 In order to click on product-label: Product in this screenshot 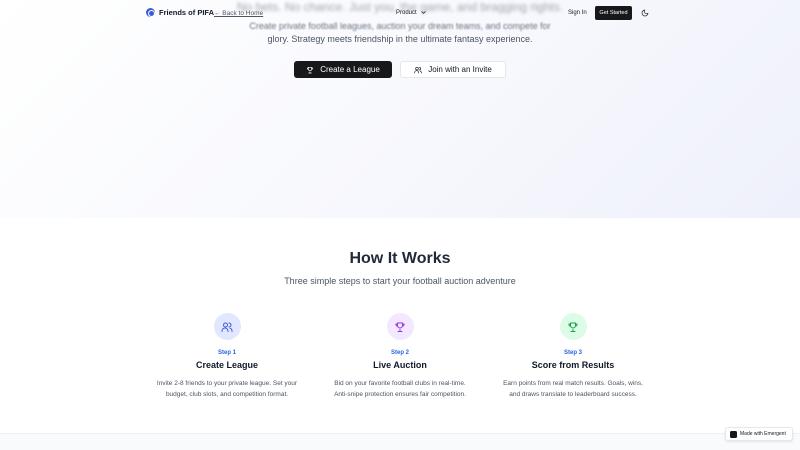, I will do `click(406, 12)`.